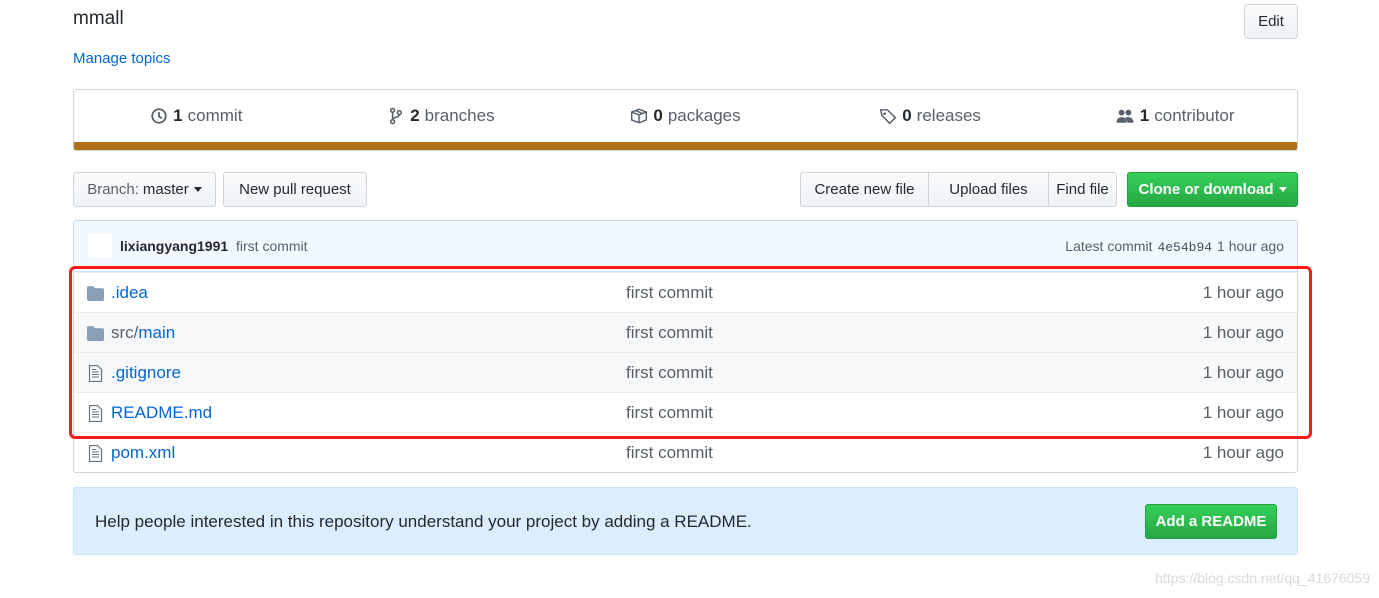 The width and height of the screenshot is (1379, 598). I want to click on people-icon, so click(1125, 116).